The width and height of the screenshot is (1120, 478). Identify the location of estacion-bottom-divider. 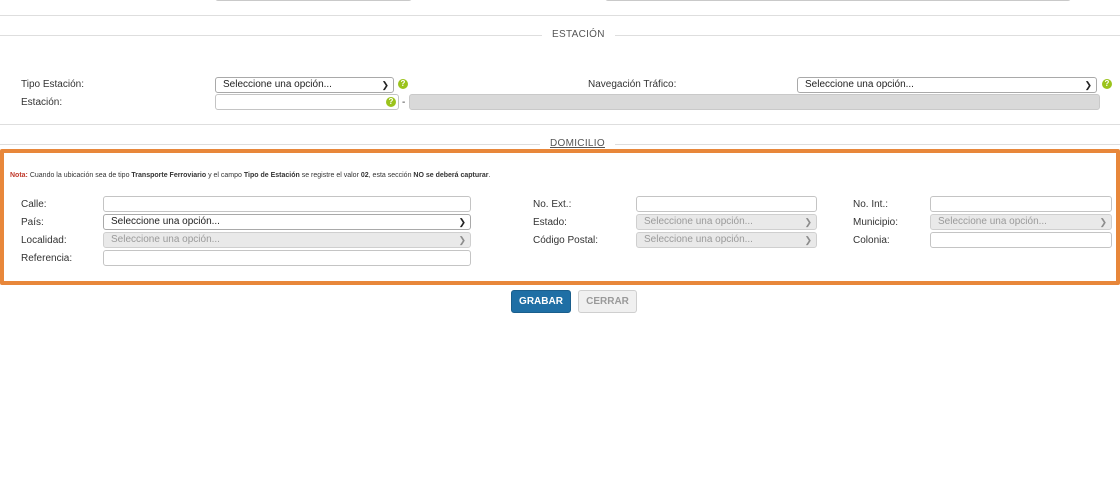
(560, 124).